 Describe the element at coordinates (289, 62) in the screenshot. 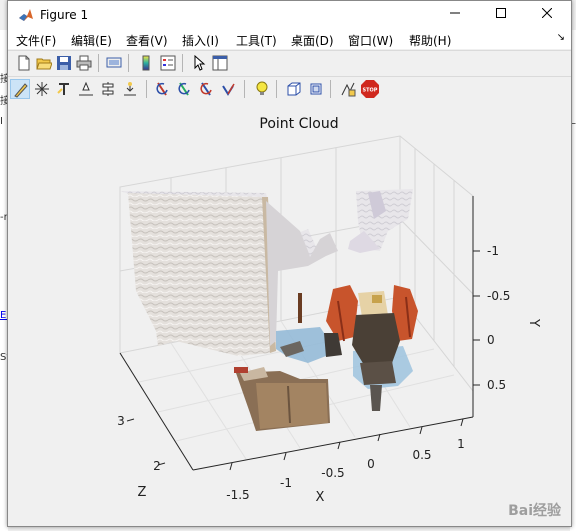

I see `figure-toolbar` at that location.